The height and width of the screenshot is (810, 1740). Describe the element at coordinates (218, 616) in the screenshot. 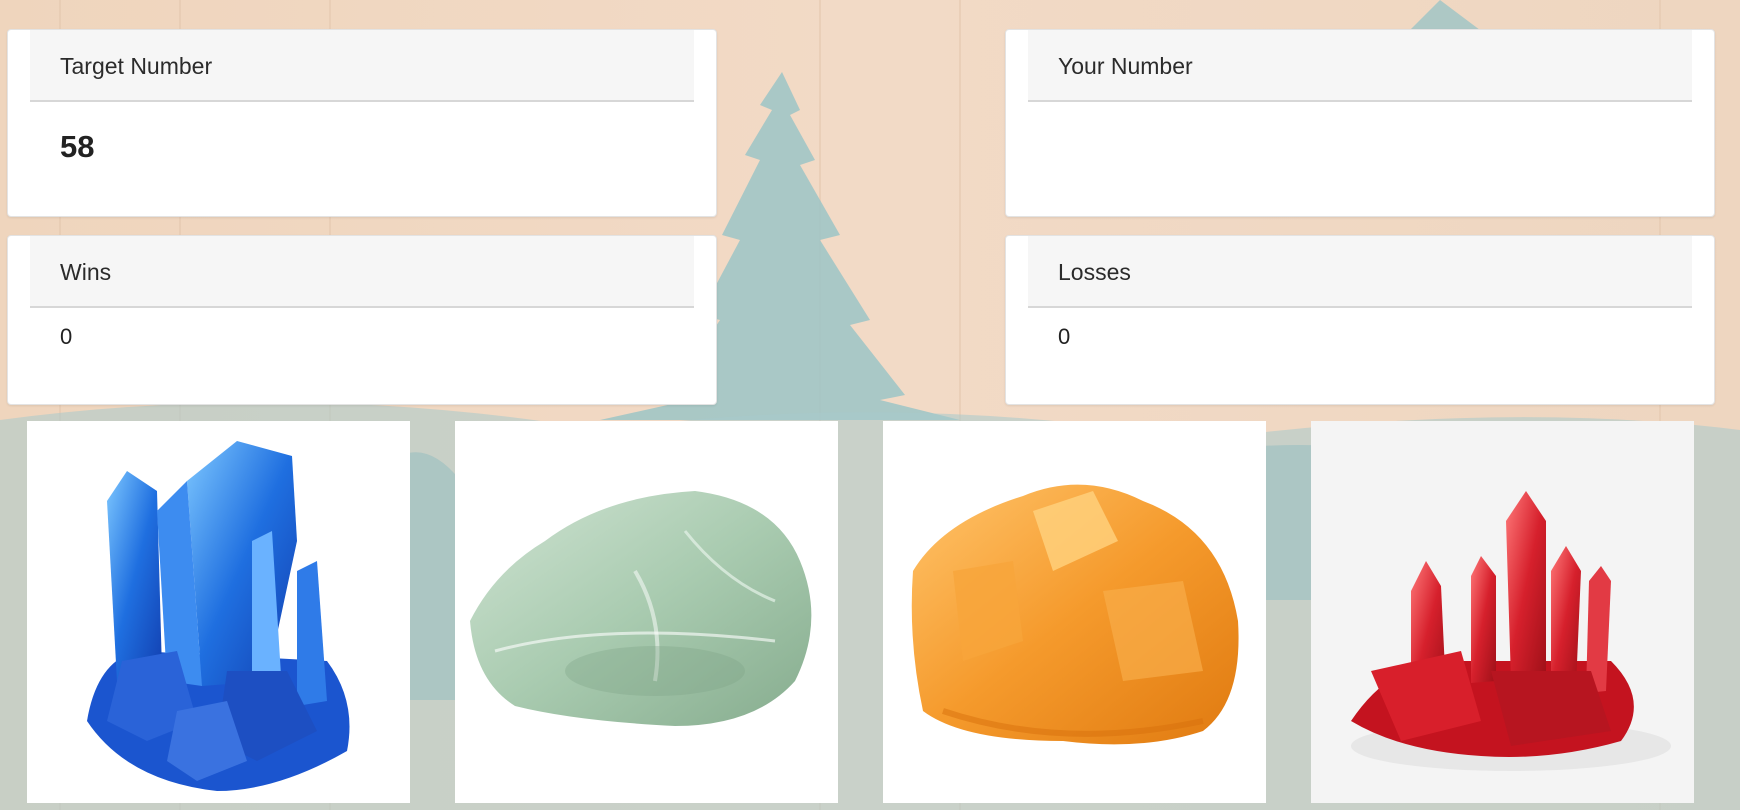

I see `blue-crystal-cluster-icon` at that location.